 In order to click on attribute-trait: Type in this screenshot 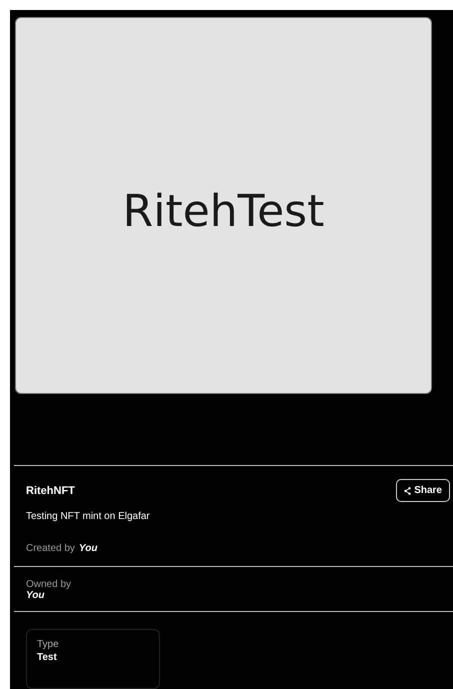, I will do `click(48, 644)`.